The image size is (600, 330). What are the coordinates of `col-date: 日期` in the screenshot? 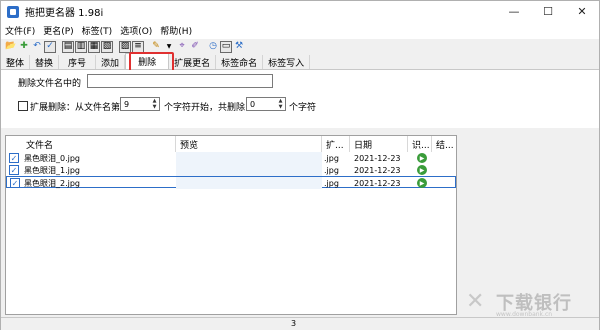 It's located at (379, 144).